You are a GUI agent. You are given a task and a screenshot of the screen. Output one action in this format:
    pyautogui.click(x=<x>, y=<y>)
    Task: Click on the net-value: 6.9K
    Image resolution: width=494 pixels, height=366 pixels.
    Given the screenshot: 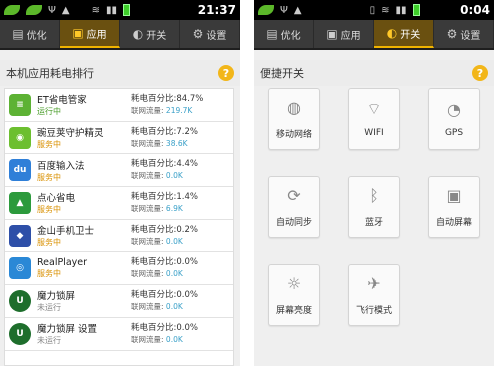 What is the action you would take?
    pyautogui.click(x=174, y=208)
    